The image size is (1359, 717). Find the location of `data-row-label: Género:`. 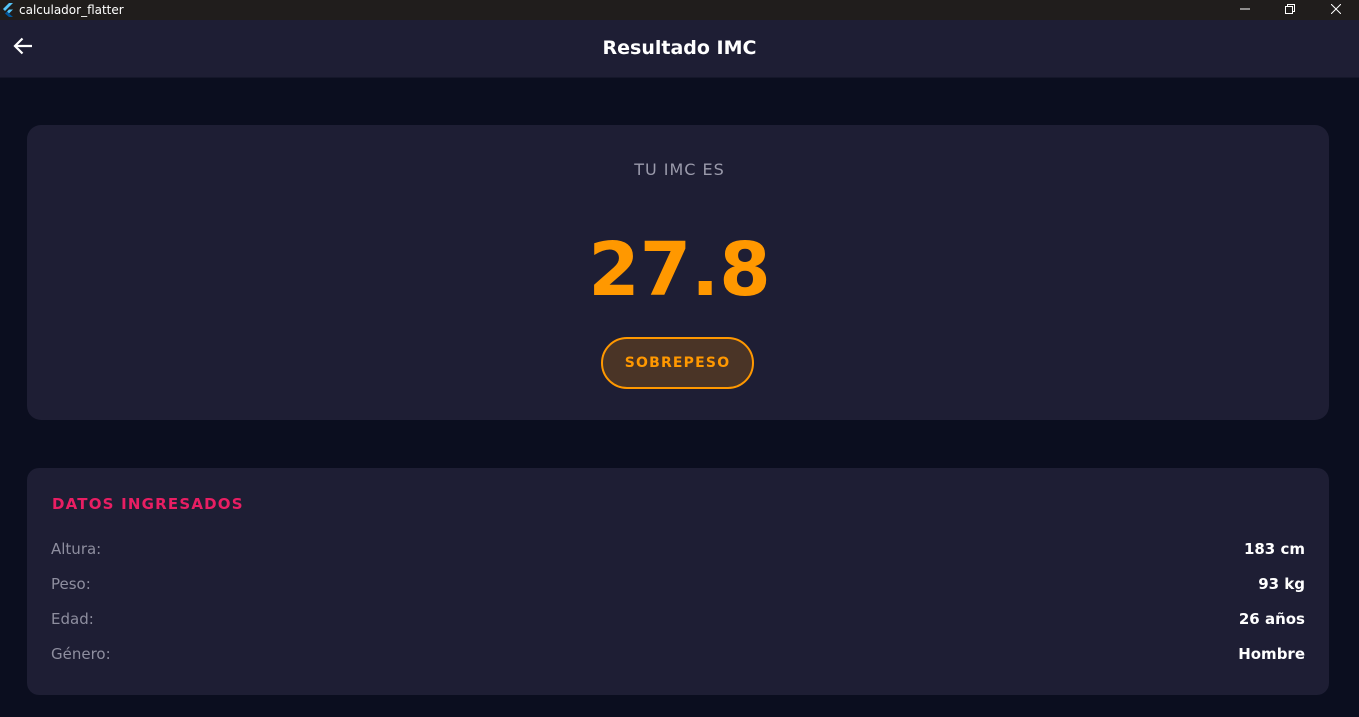

data-row-label: Género: is located at coordinates (81, 654).